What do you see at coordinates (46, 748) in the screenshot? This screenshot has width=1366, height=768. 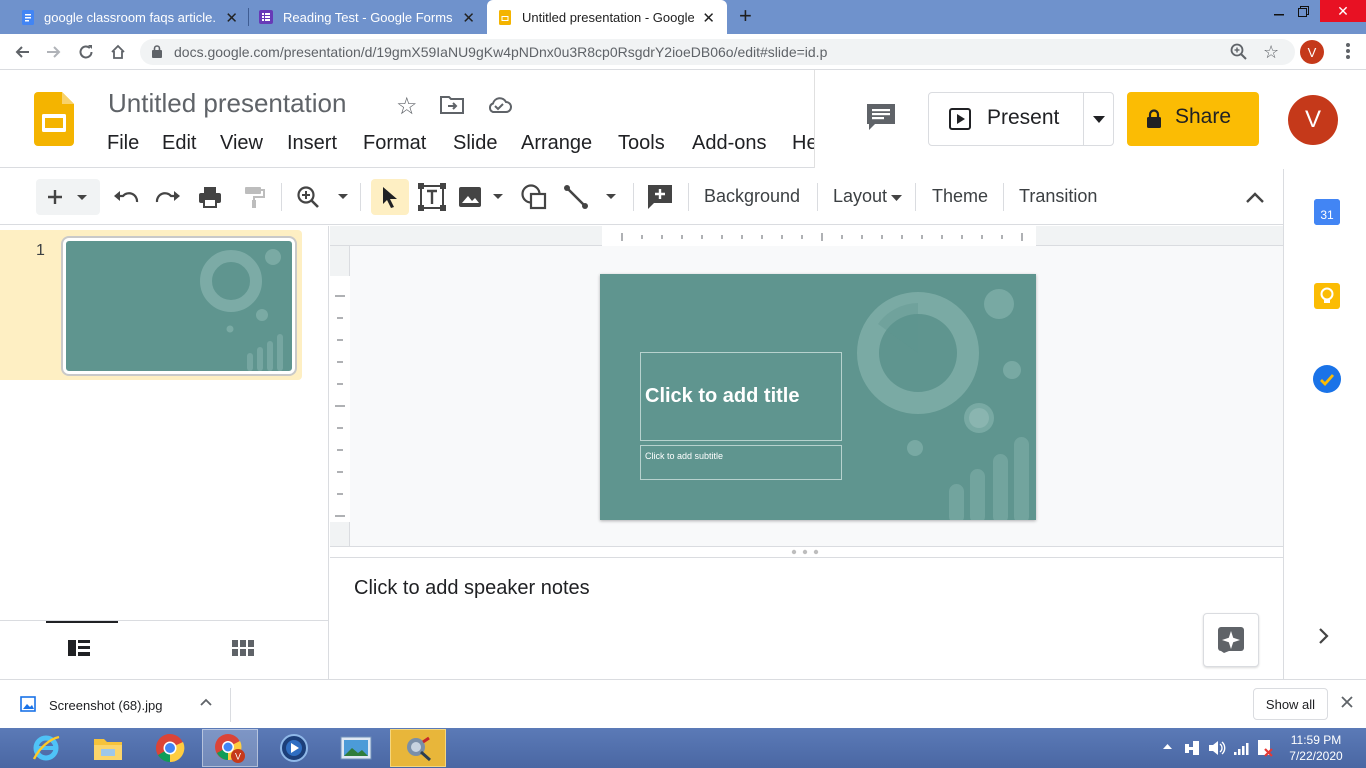 I see `ie-icon` at bounding box center [46, 748].